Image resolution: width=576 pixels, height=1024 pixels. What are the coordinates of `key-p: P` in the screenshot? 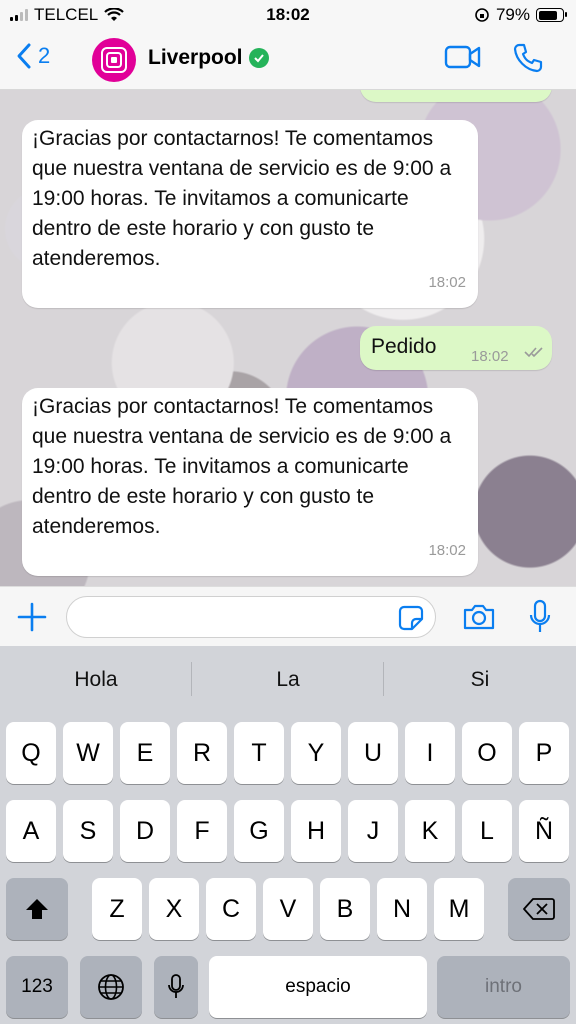 It's located at (544, 753).